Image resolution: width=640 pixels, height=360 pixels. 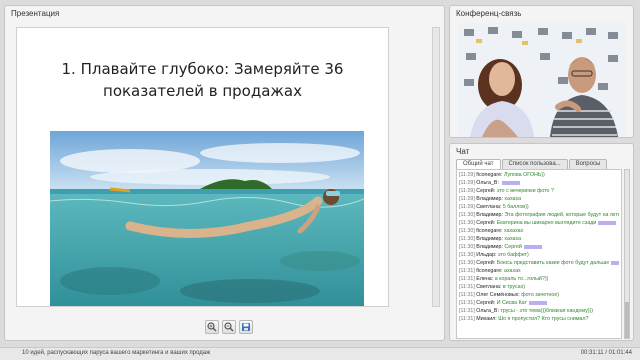 I want to click on chat-scrollbar-thumb, so click(x=627, y=320).